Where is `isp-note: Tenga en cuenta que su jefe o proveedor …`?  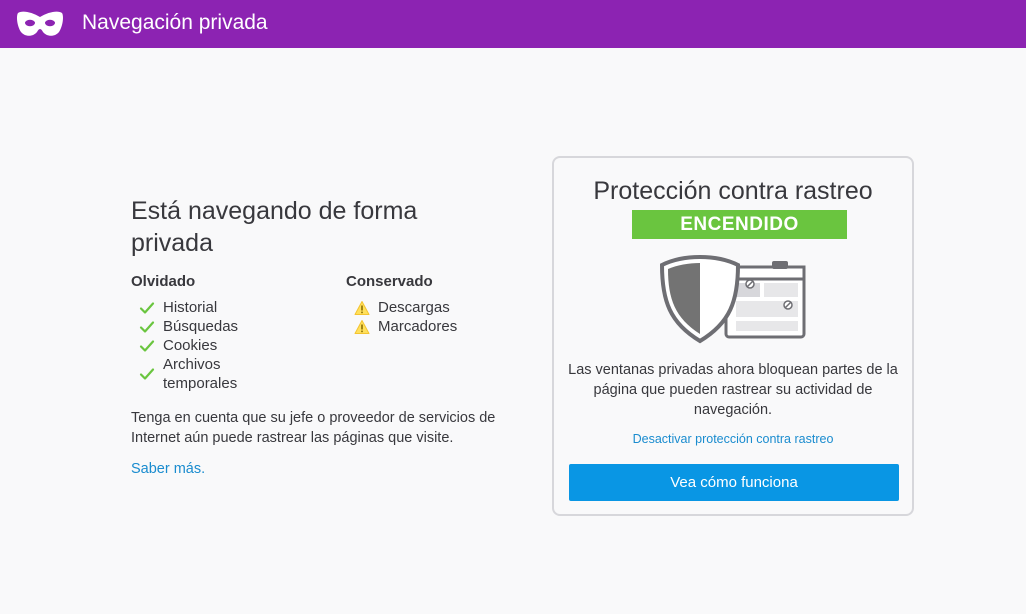 isp-note: Tenga en cuenta que su jefe o proveedor … is located at coordinates (313, 428).